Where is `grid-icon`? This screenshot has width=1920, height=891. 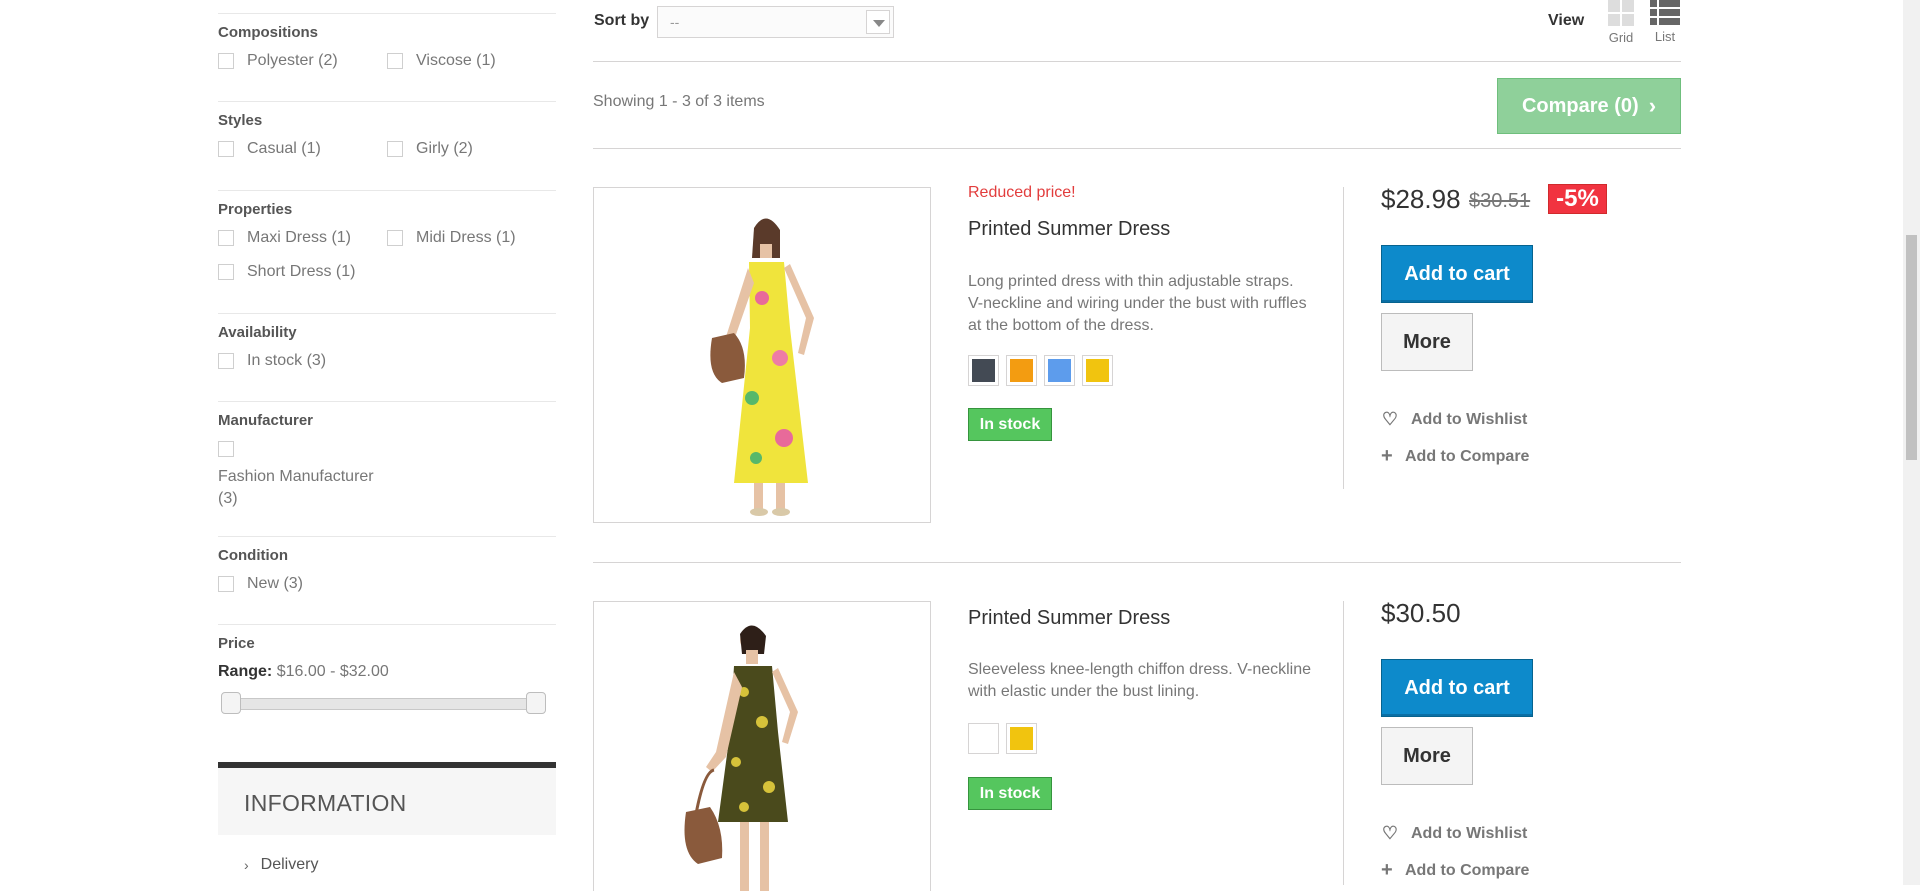
grid-icon is located at coordinates (1621, 13).